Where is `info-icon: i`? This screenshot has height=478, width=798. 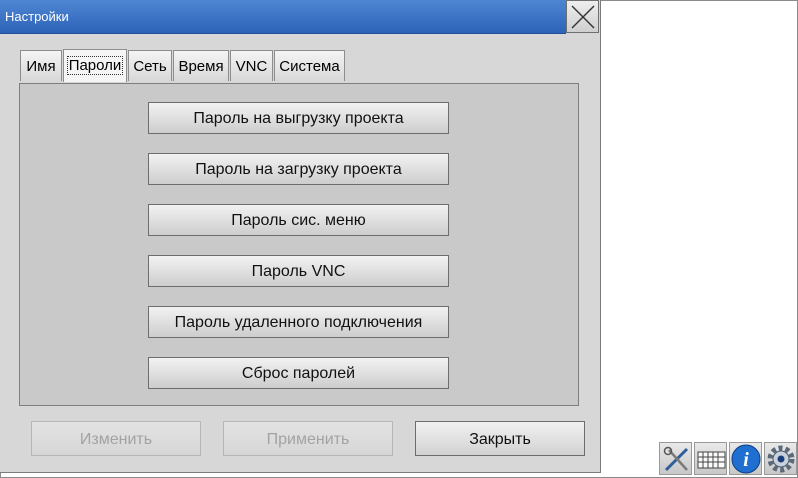
info-icon: i is located at coordinates (745, 458).